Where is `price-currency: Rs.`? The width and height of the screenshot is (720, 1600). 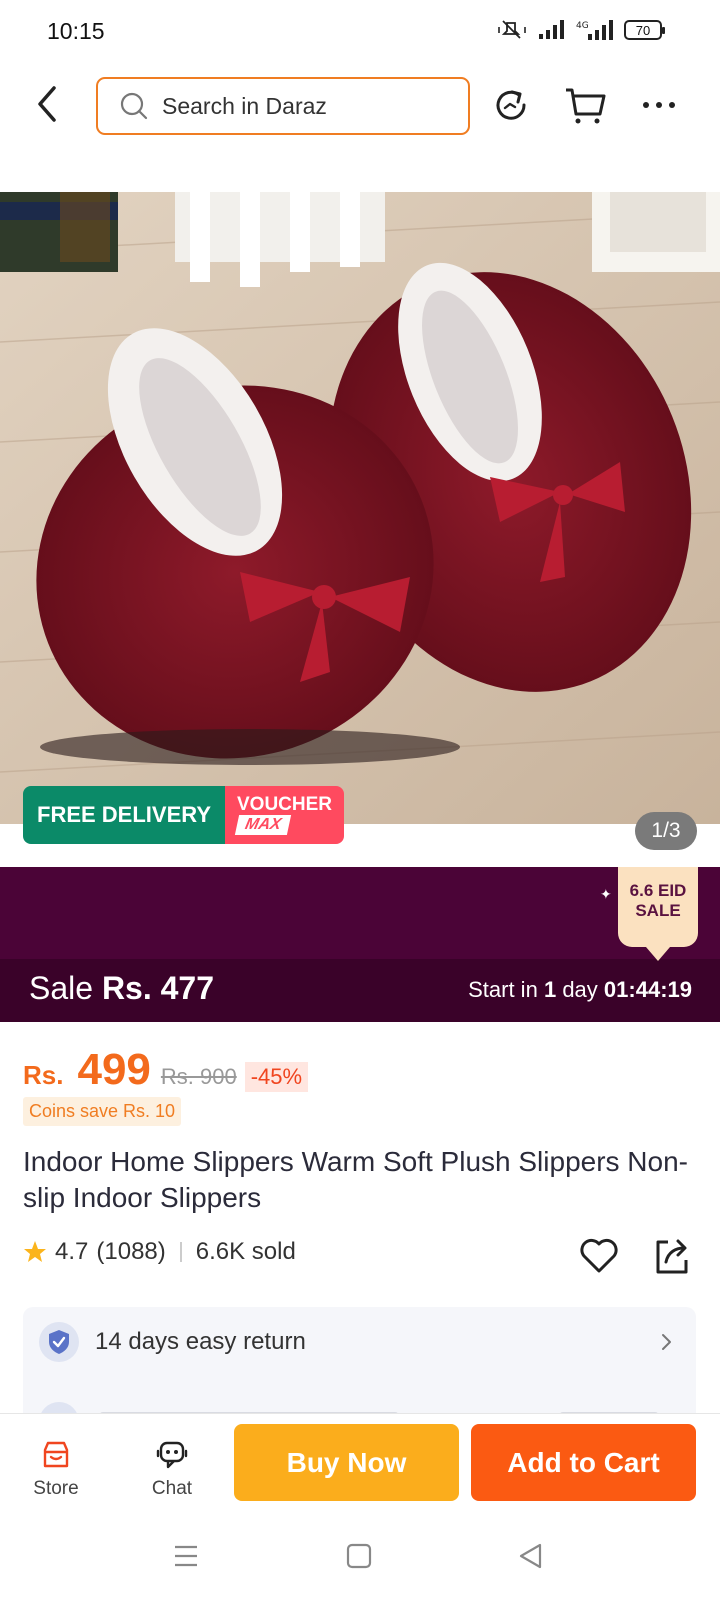 price-currency: Rs. is located at coordinates (43, 1075).